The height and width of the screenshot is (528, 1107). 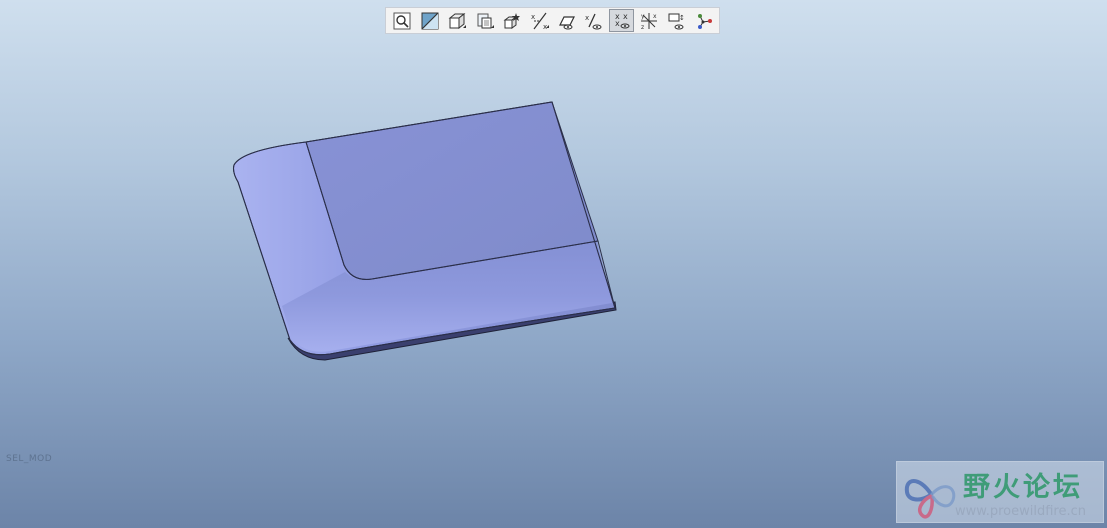 I want to click on network-button, so click(x=704, y=20).